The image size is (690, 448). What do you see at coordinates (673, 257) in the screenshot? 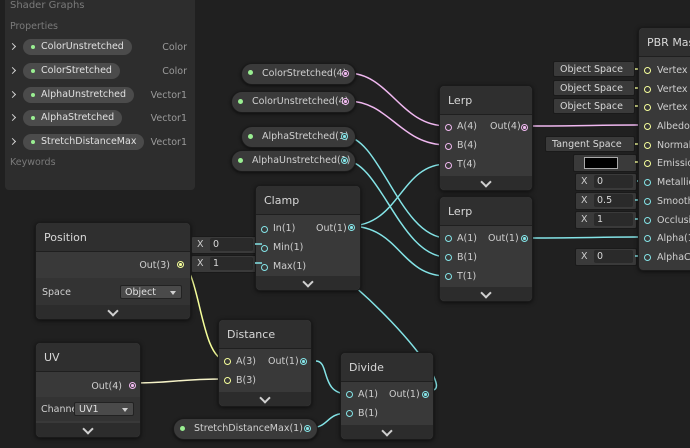
I see `input-port-label: AlphaCli` at bounding box center [673, 257].